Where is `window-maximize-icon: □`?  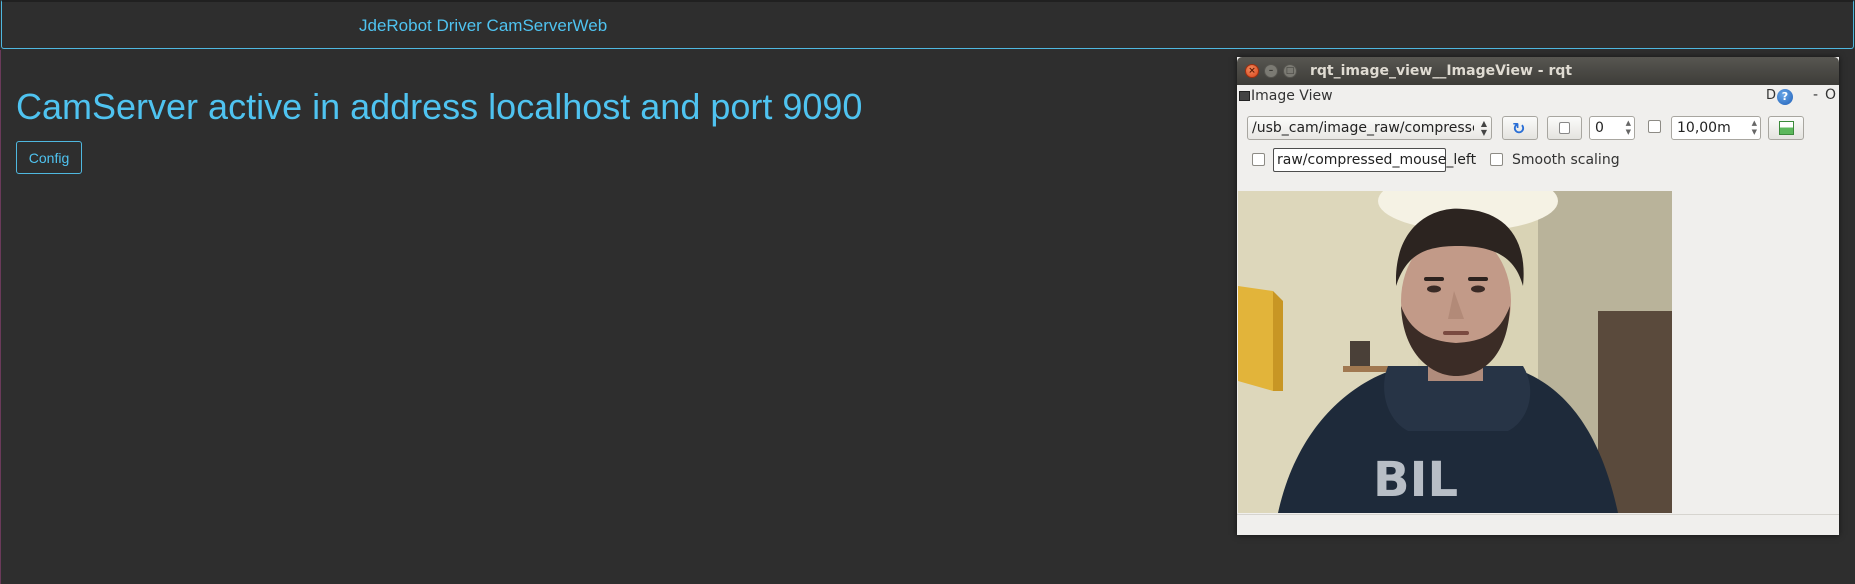 window-maximize-icon: □ is located at coordinates (1290, 71).